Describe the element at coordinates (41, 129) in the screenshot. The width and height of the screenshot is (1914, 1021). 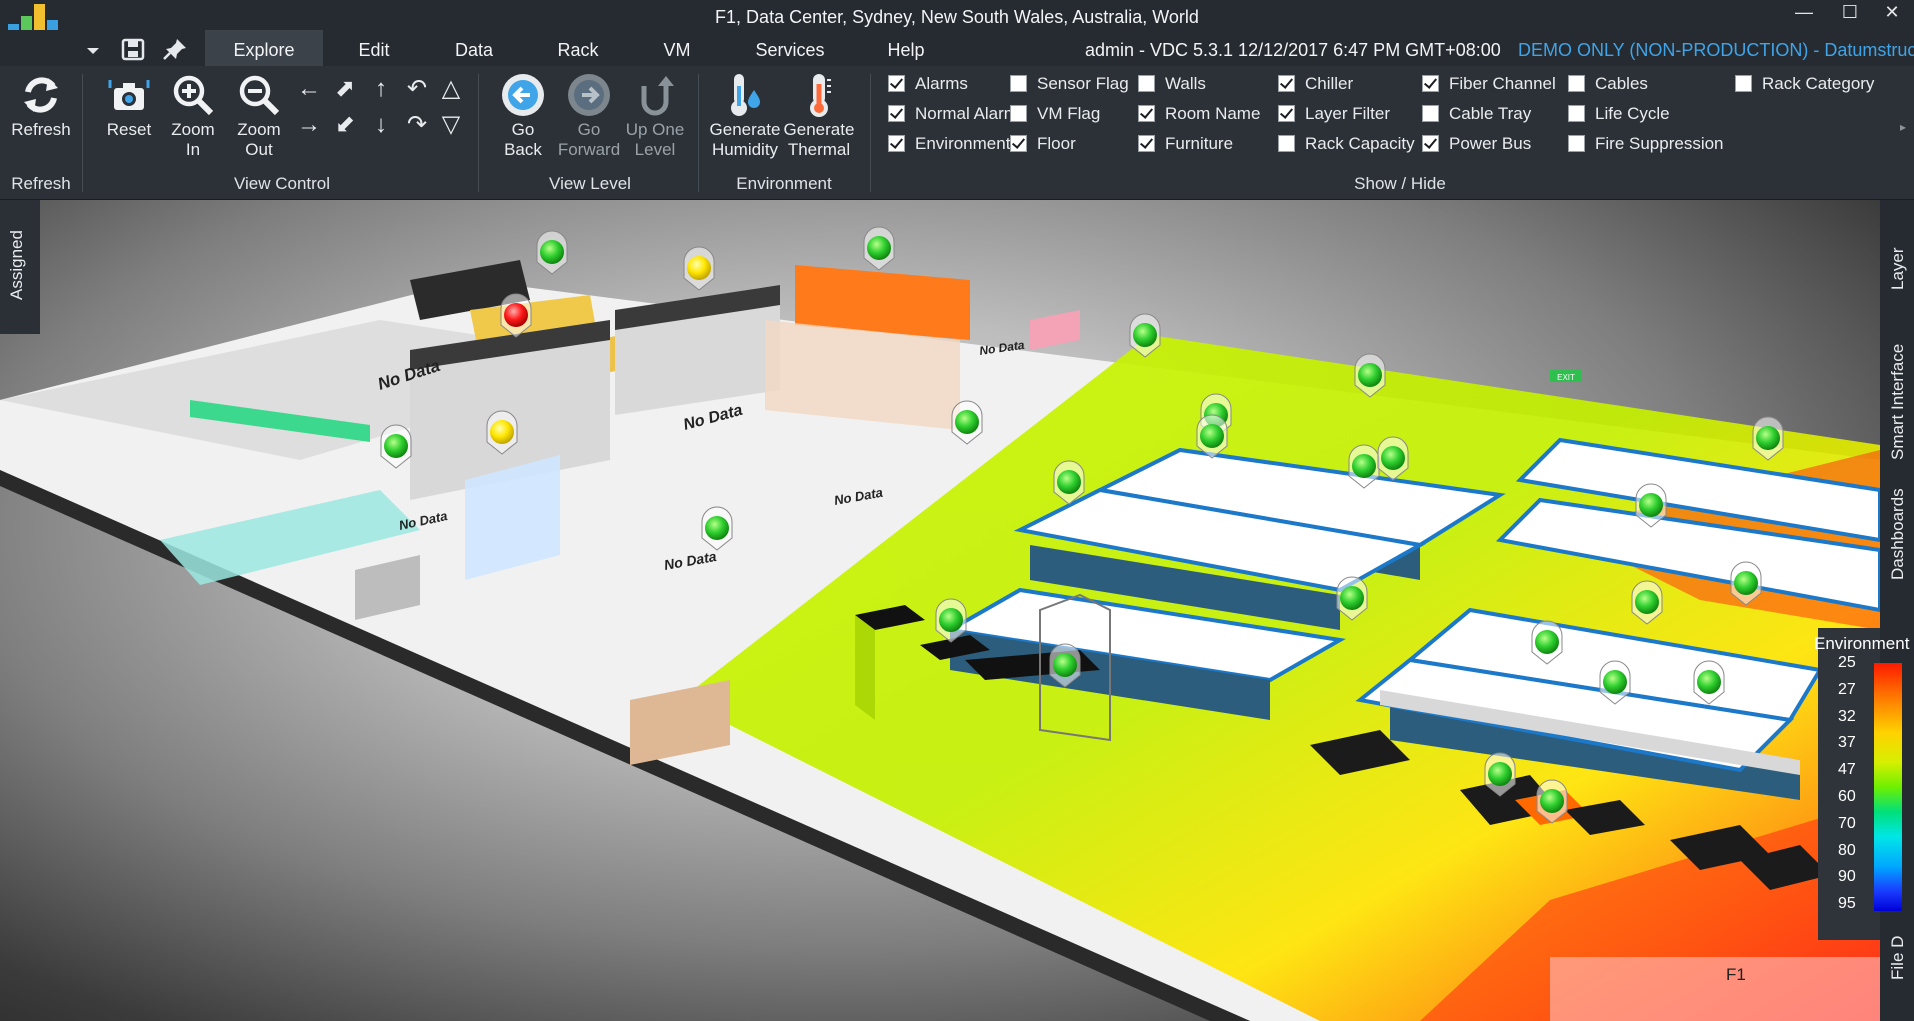
I see `refresh-label: Refresh` at that location.